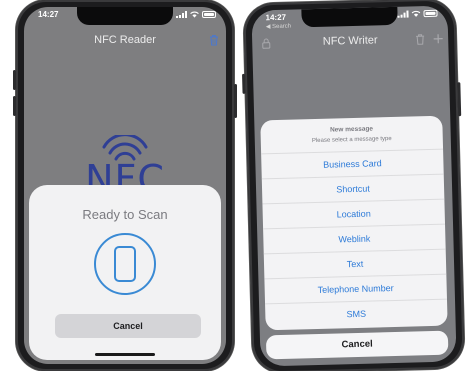 The width and height of the screenshot is (474, 371). I want to click on scan-title: Ready to Scan, so click(125, 214).